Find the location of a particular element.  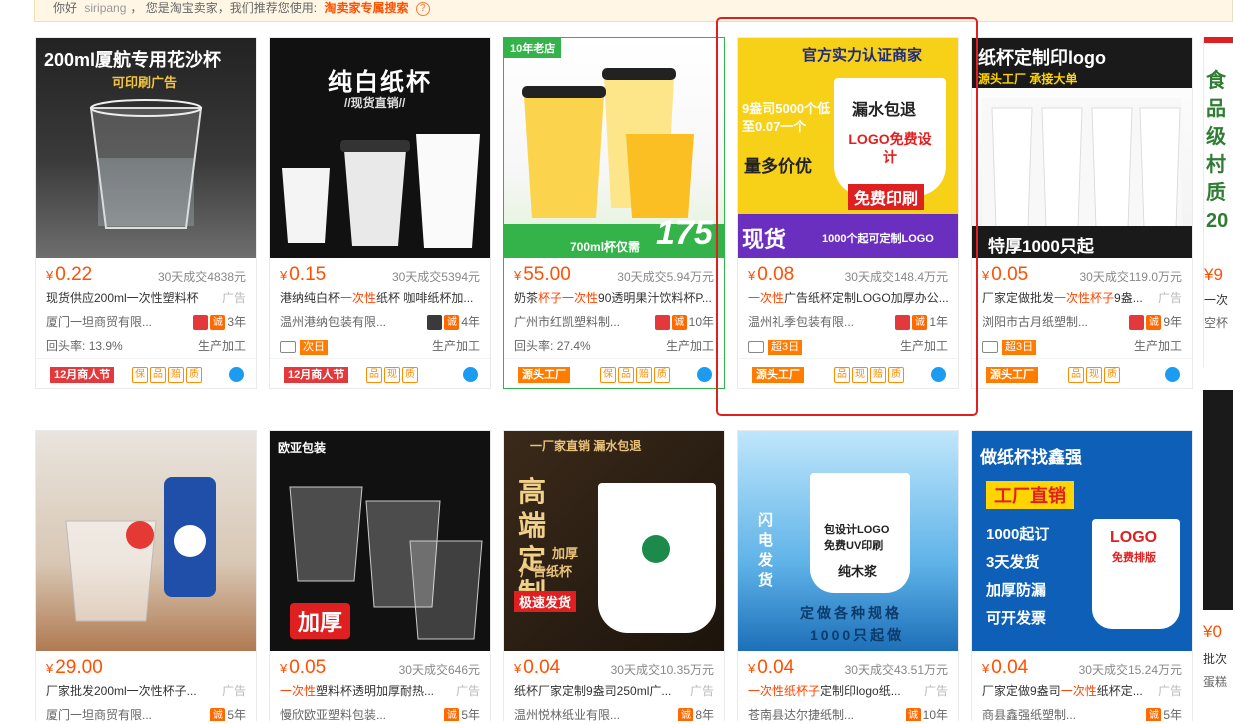

stock-icon: 现 is located at coordinates (860, 375).